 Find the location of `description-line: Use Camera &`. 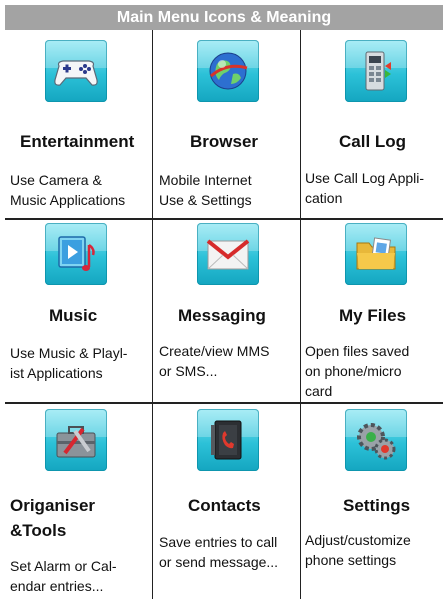

description-line: Use Camera & is located at coordinates (56, 180).